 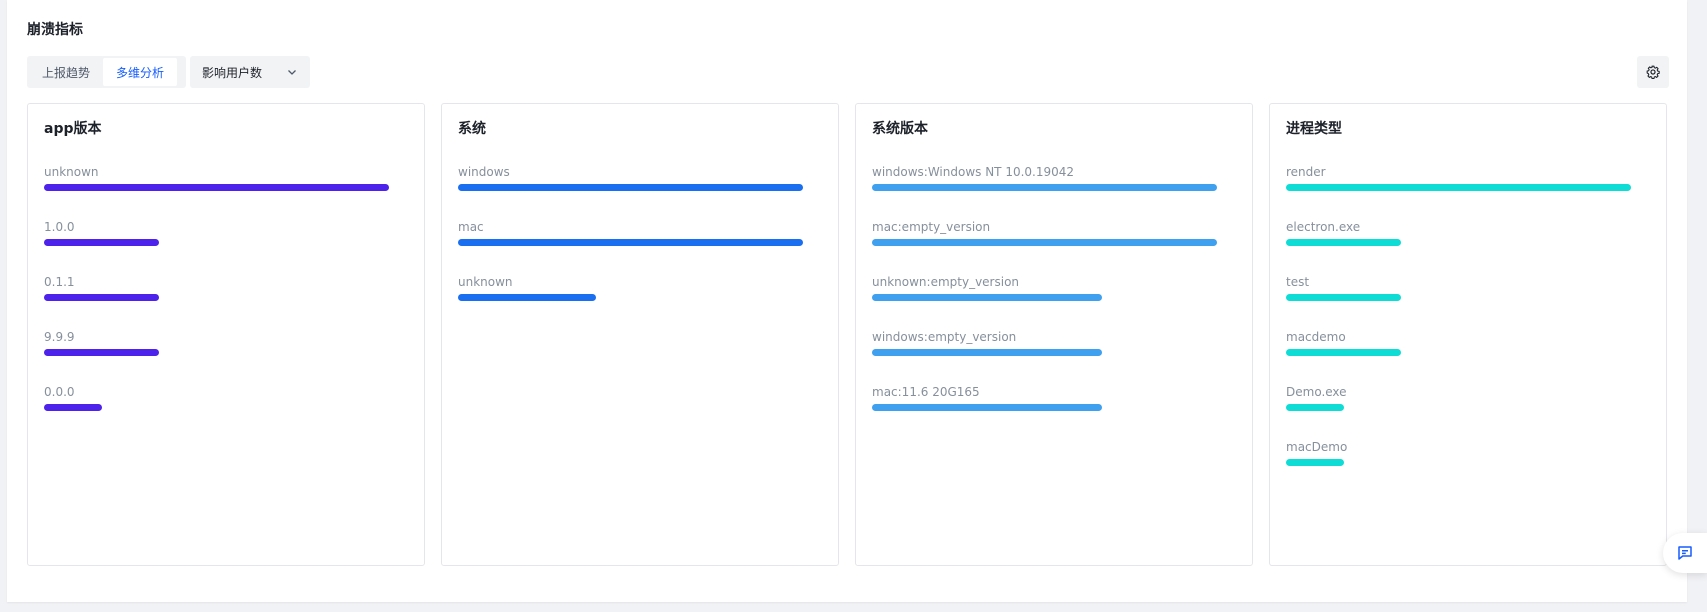 What do you see at coordinates (73, 129) in the screenshot?
I see `card-title: app版本` at bounding box center [73, 129].